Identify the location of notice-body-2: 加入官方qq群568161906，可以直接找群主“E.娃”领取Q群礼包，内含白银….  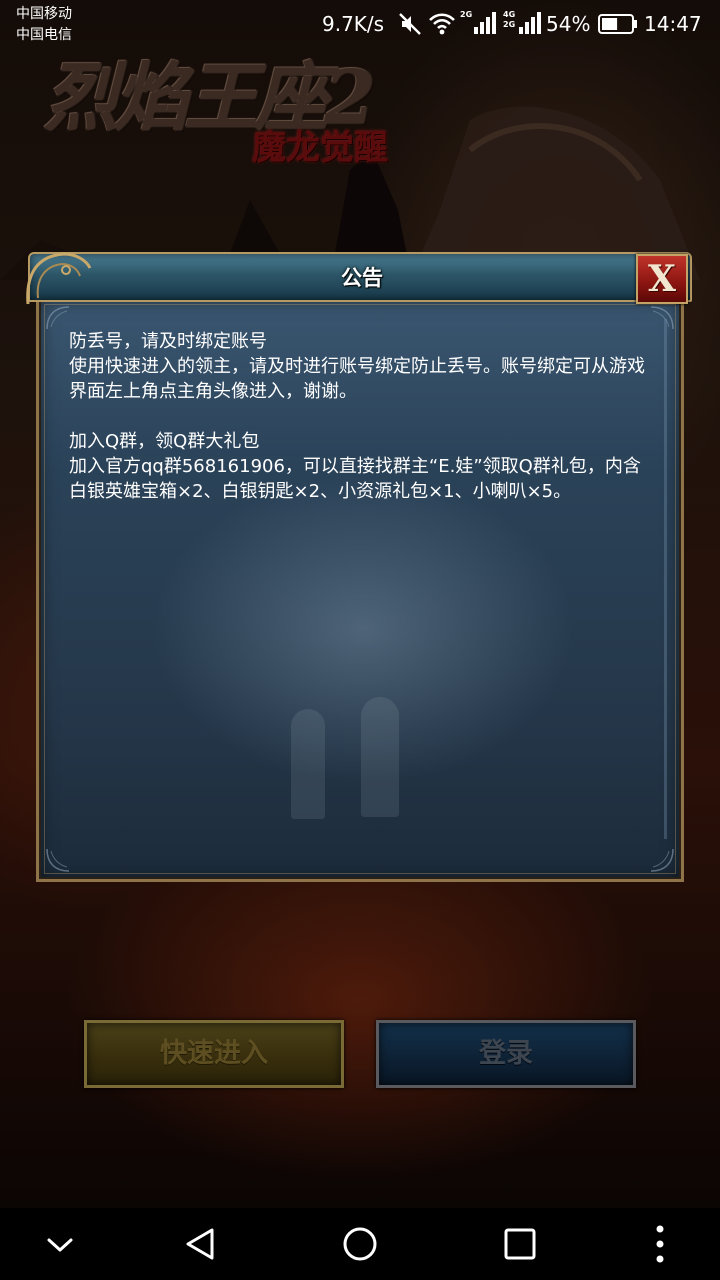
(355, 479).